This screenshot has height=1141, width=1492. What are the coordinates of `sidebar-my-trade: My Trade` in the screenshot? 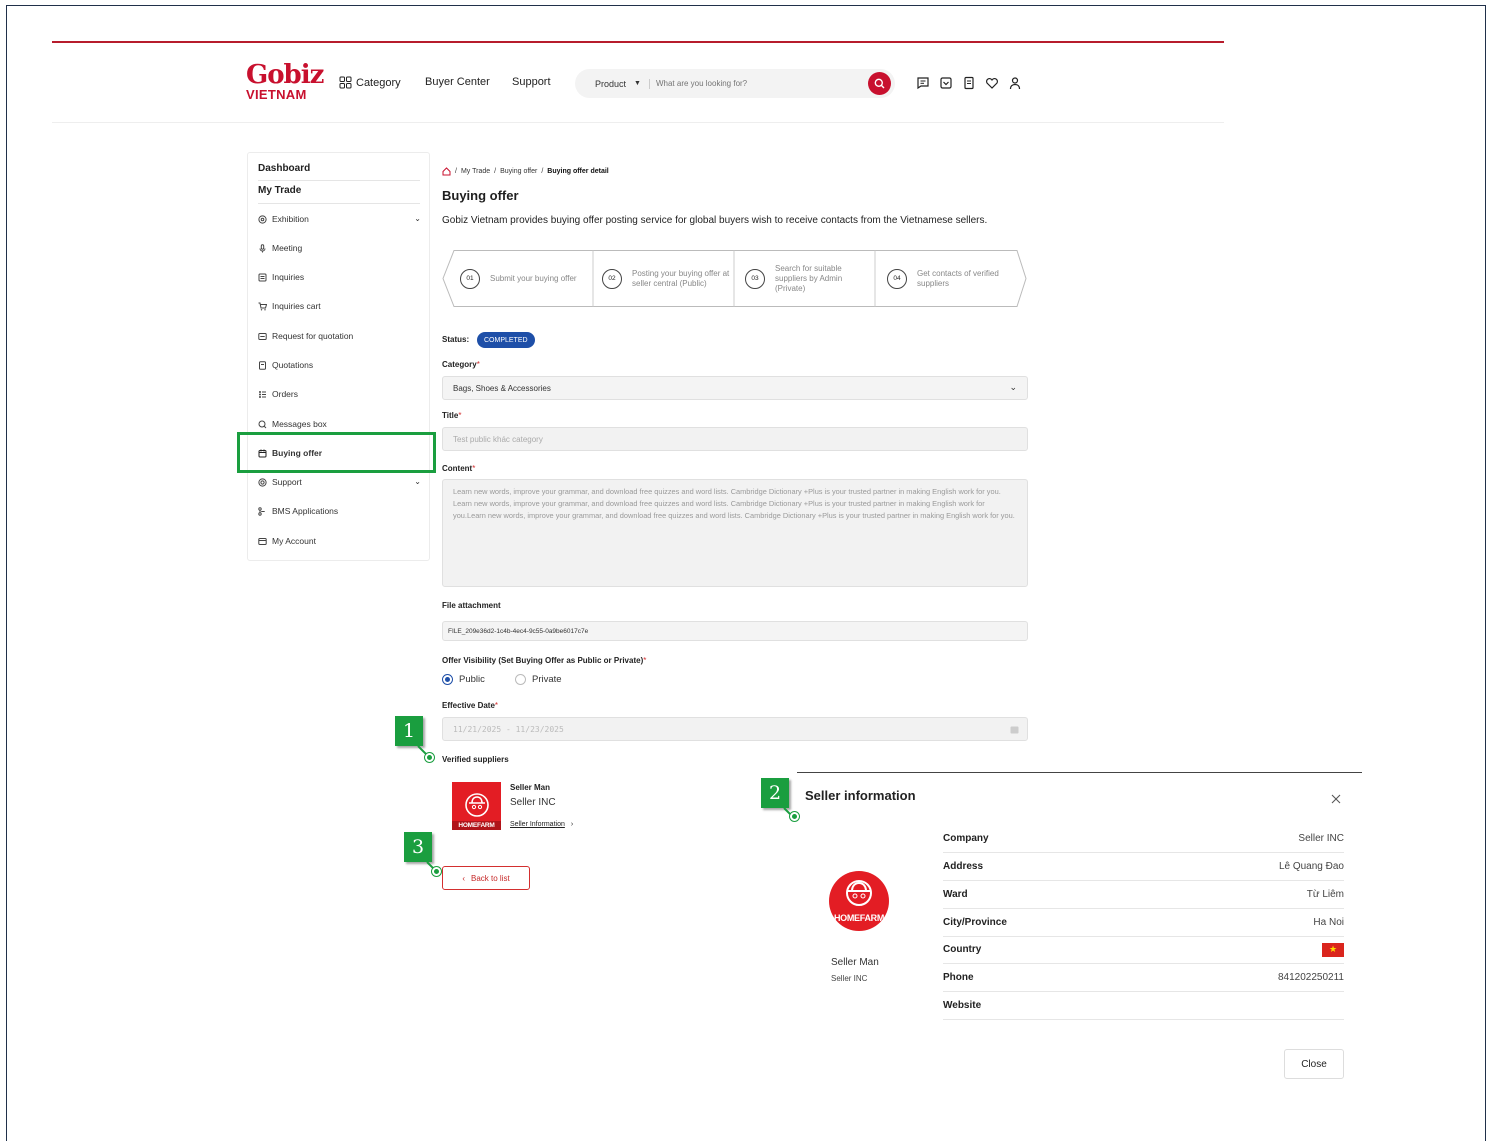 It's located at (279, 190).